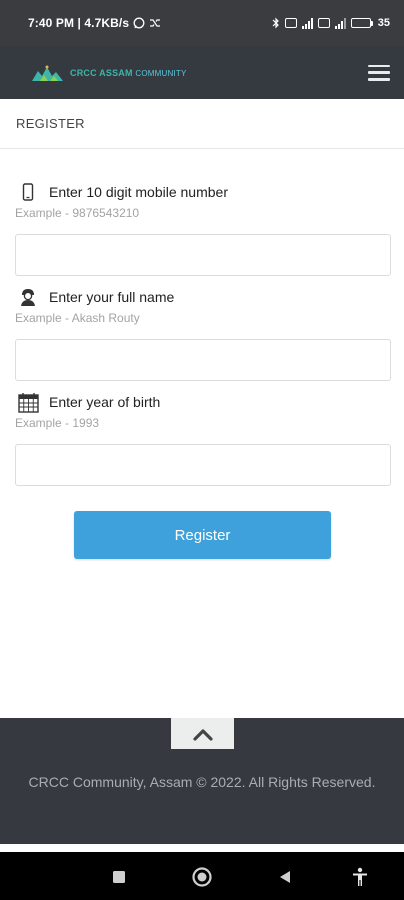  I want to click on brand-name: CRCC ASSAM, so click(101, 72).